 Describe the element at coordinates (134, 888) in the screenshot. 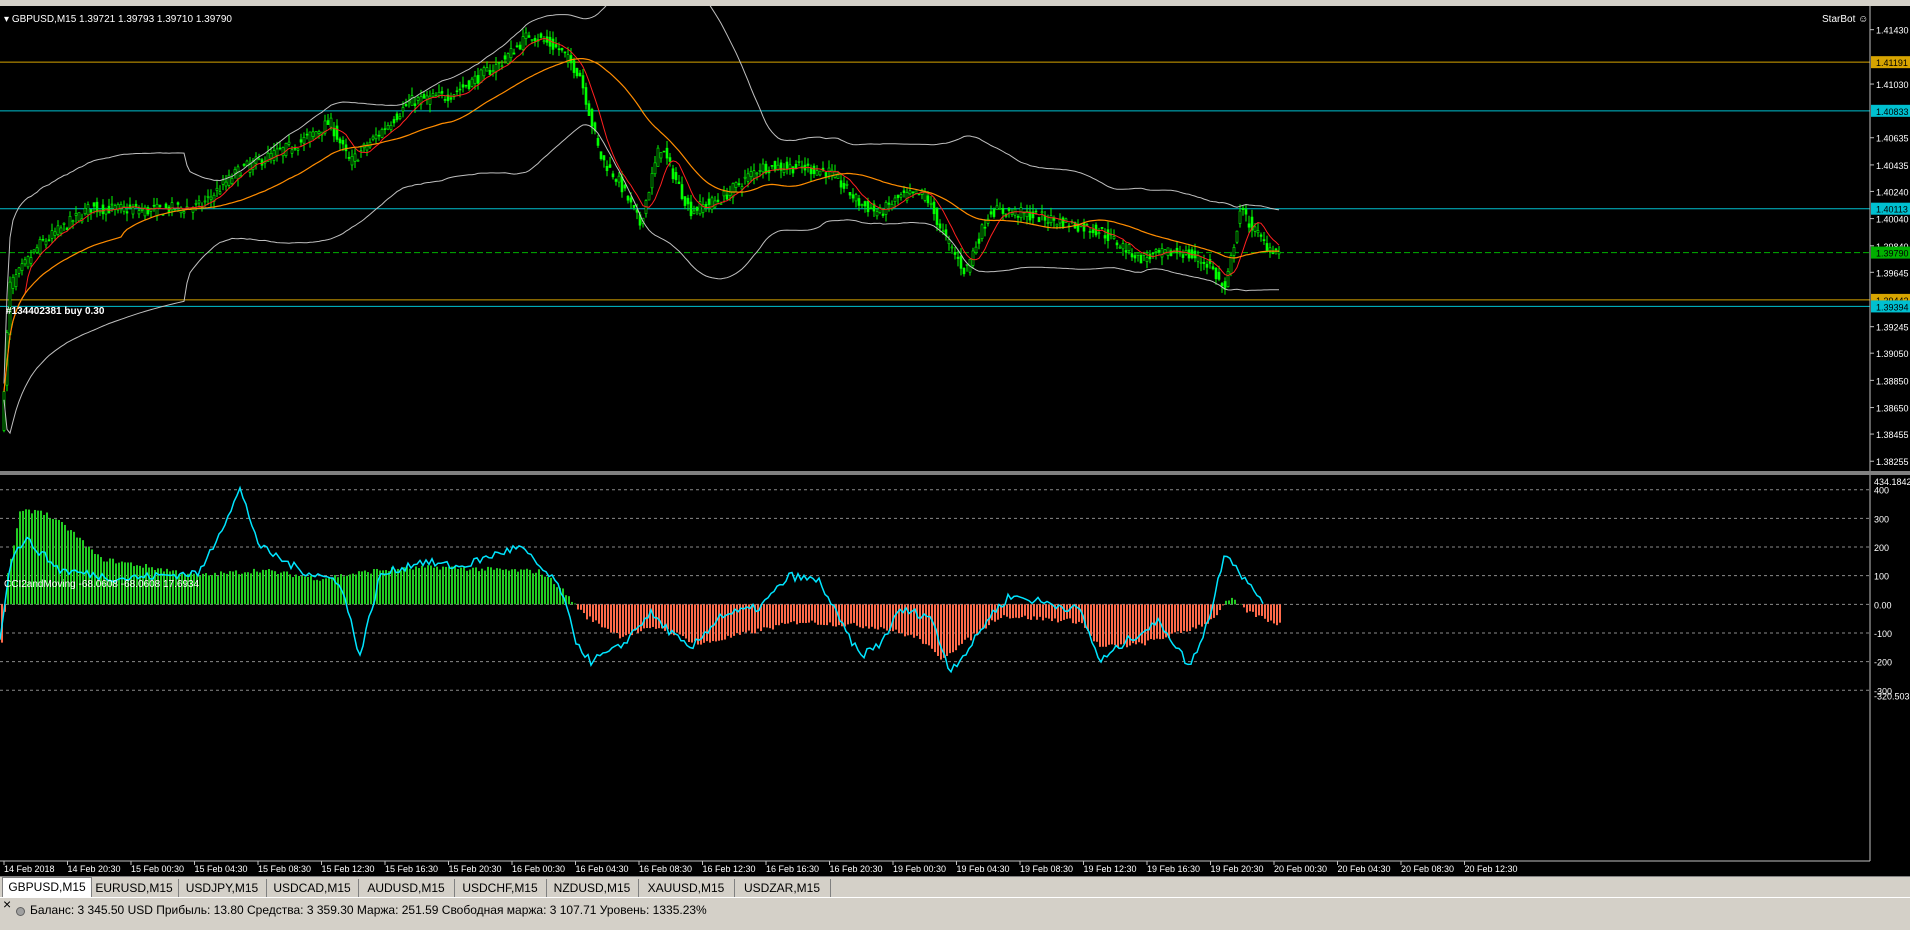

I see `tab-eurusd-m15: EURUSD,M15` at that location.